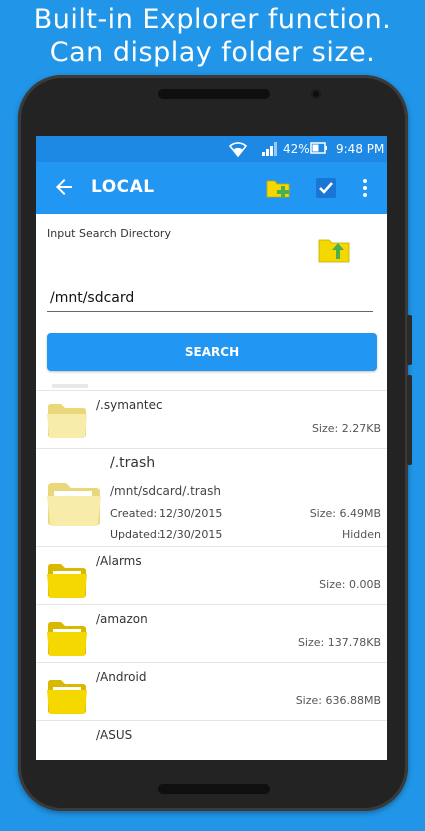 The image size is (425, 831). What do you see at coordinates (365, 188) in the screenshot?
I see `more-vert-icon` at bounding box center [365, 188].